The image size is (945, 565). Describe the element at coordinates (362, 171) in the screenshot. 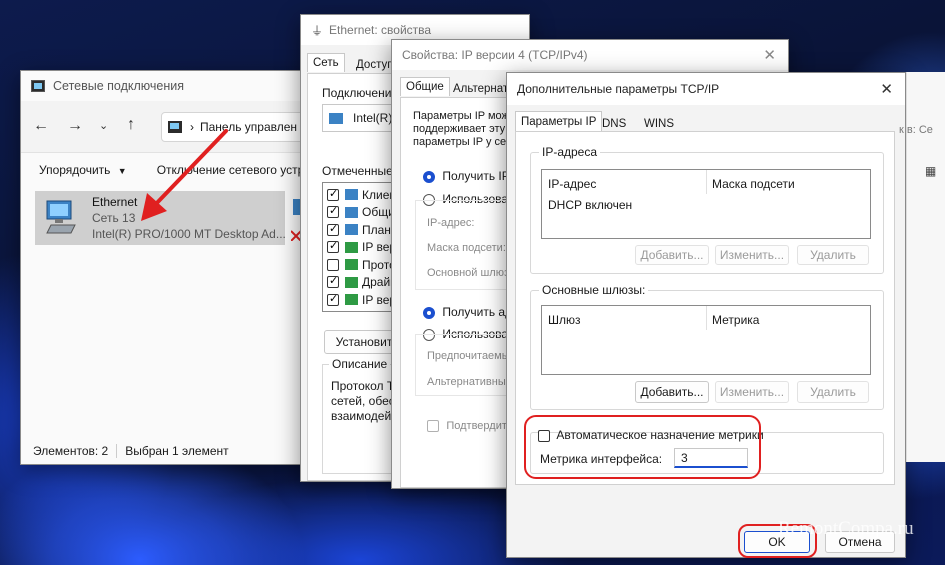

I see `components-label: Отмеченные к` at that location.